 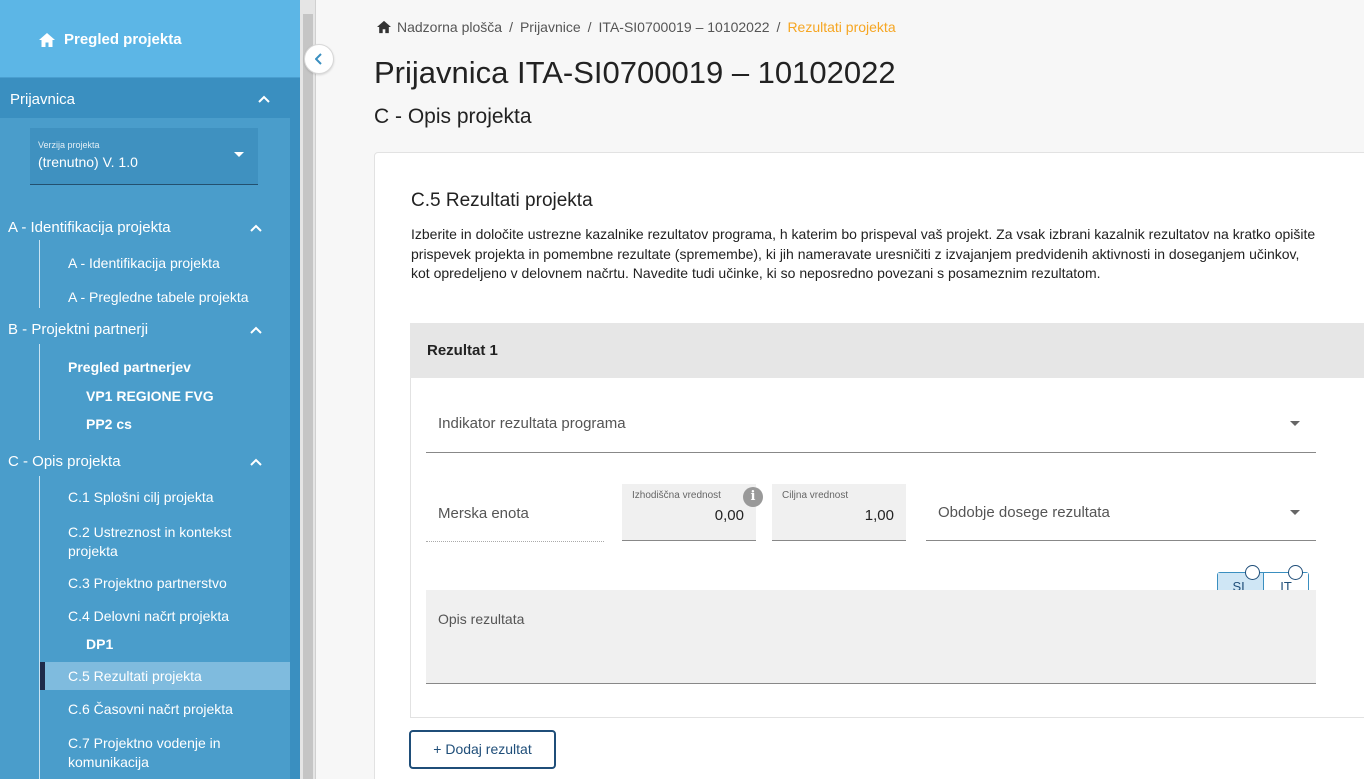 I want to click on sidebar-prijavnica-header: Prijavnica, so click(x=145, y=99).